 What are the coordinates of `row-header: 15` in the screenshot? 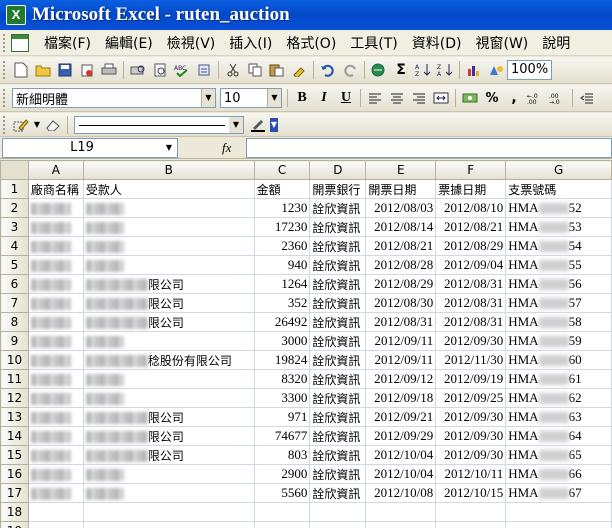 It's located at (14, 455).